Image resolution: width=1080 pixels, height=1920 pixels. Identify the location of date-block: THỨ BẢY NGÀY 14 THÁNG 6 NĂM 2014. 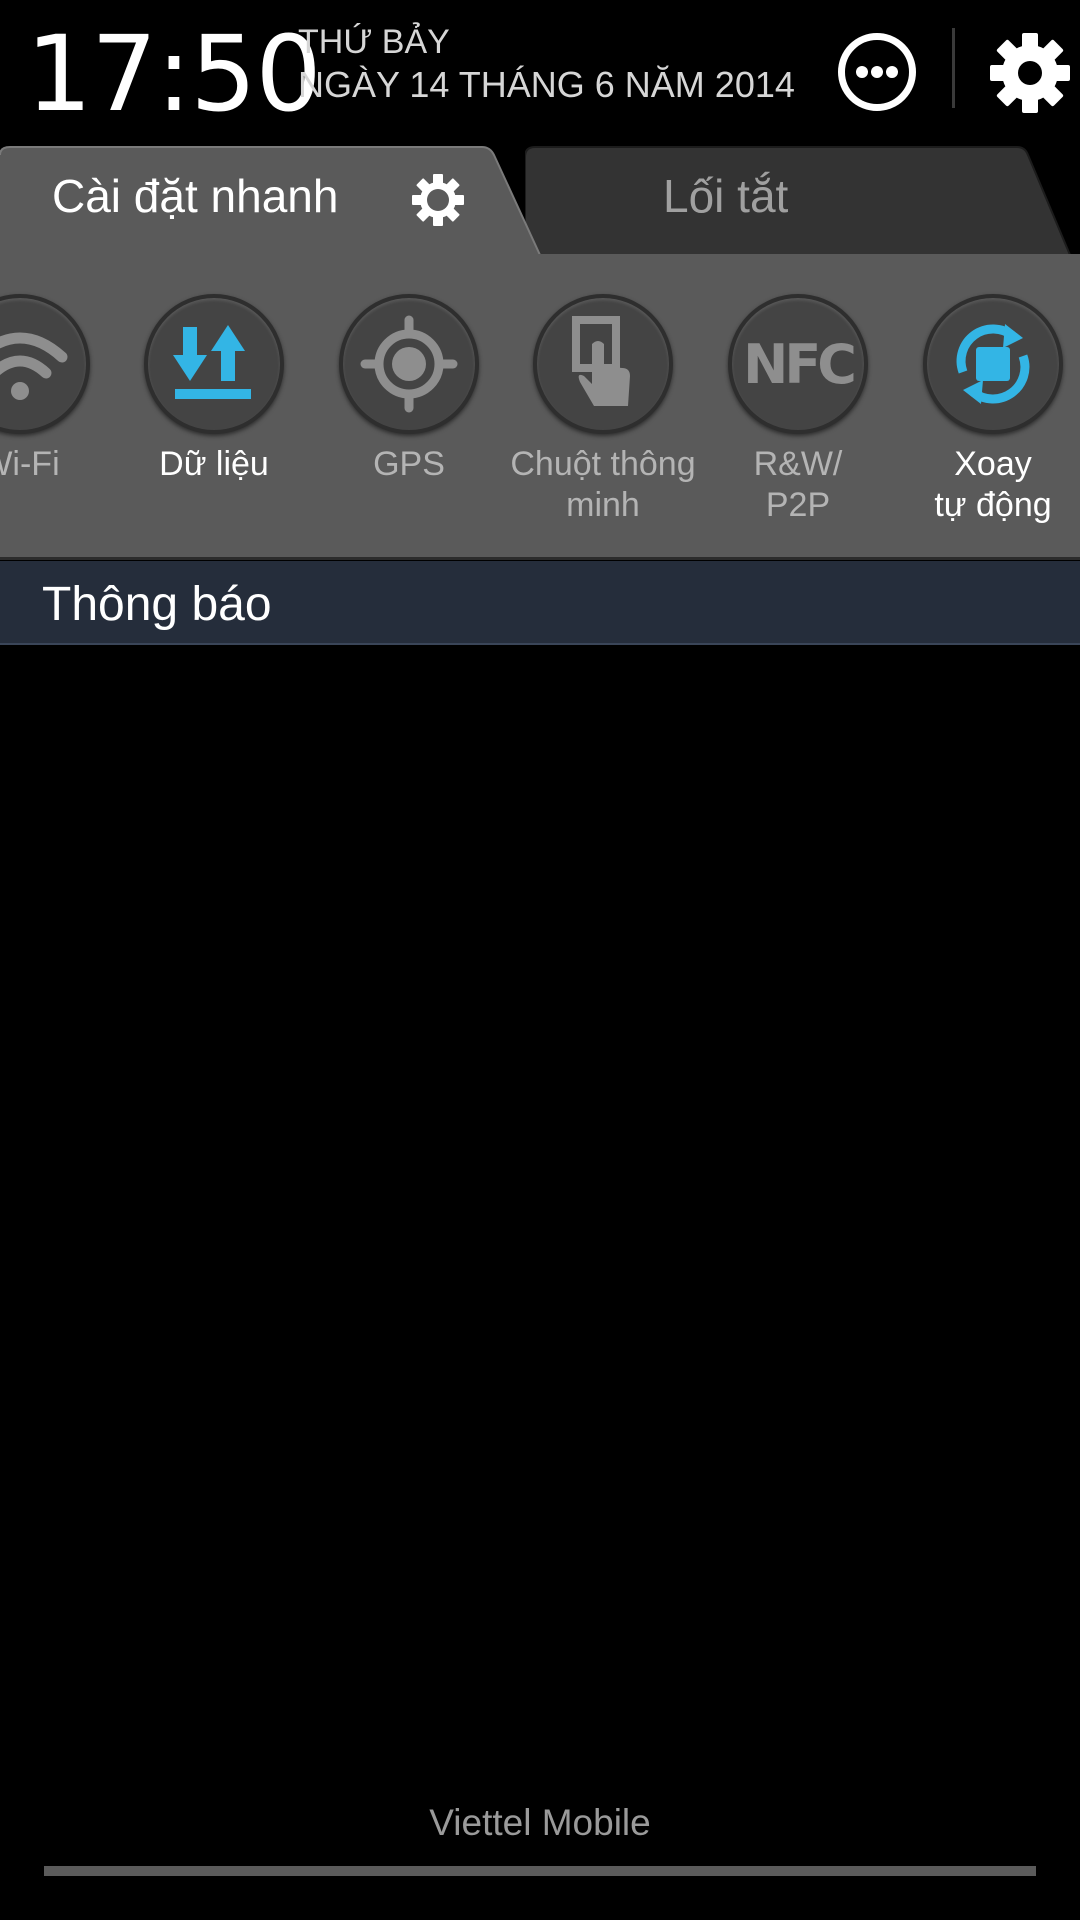
(546, 65).